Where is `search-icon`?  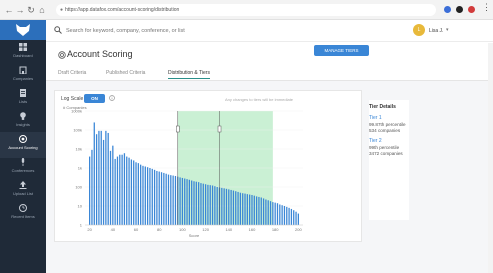 search-icon is located at coordinates (58, 30).